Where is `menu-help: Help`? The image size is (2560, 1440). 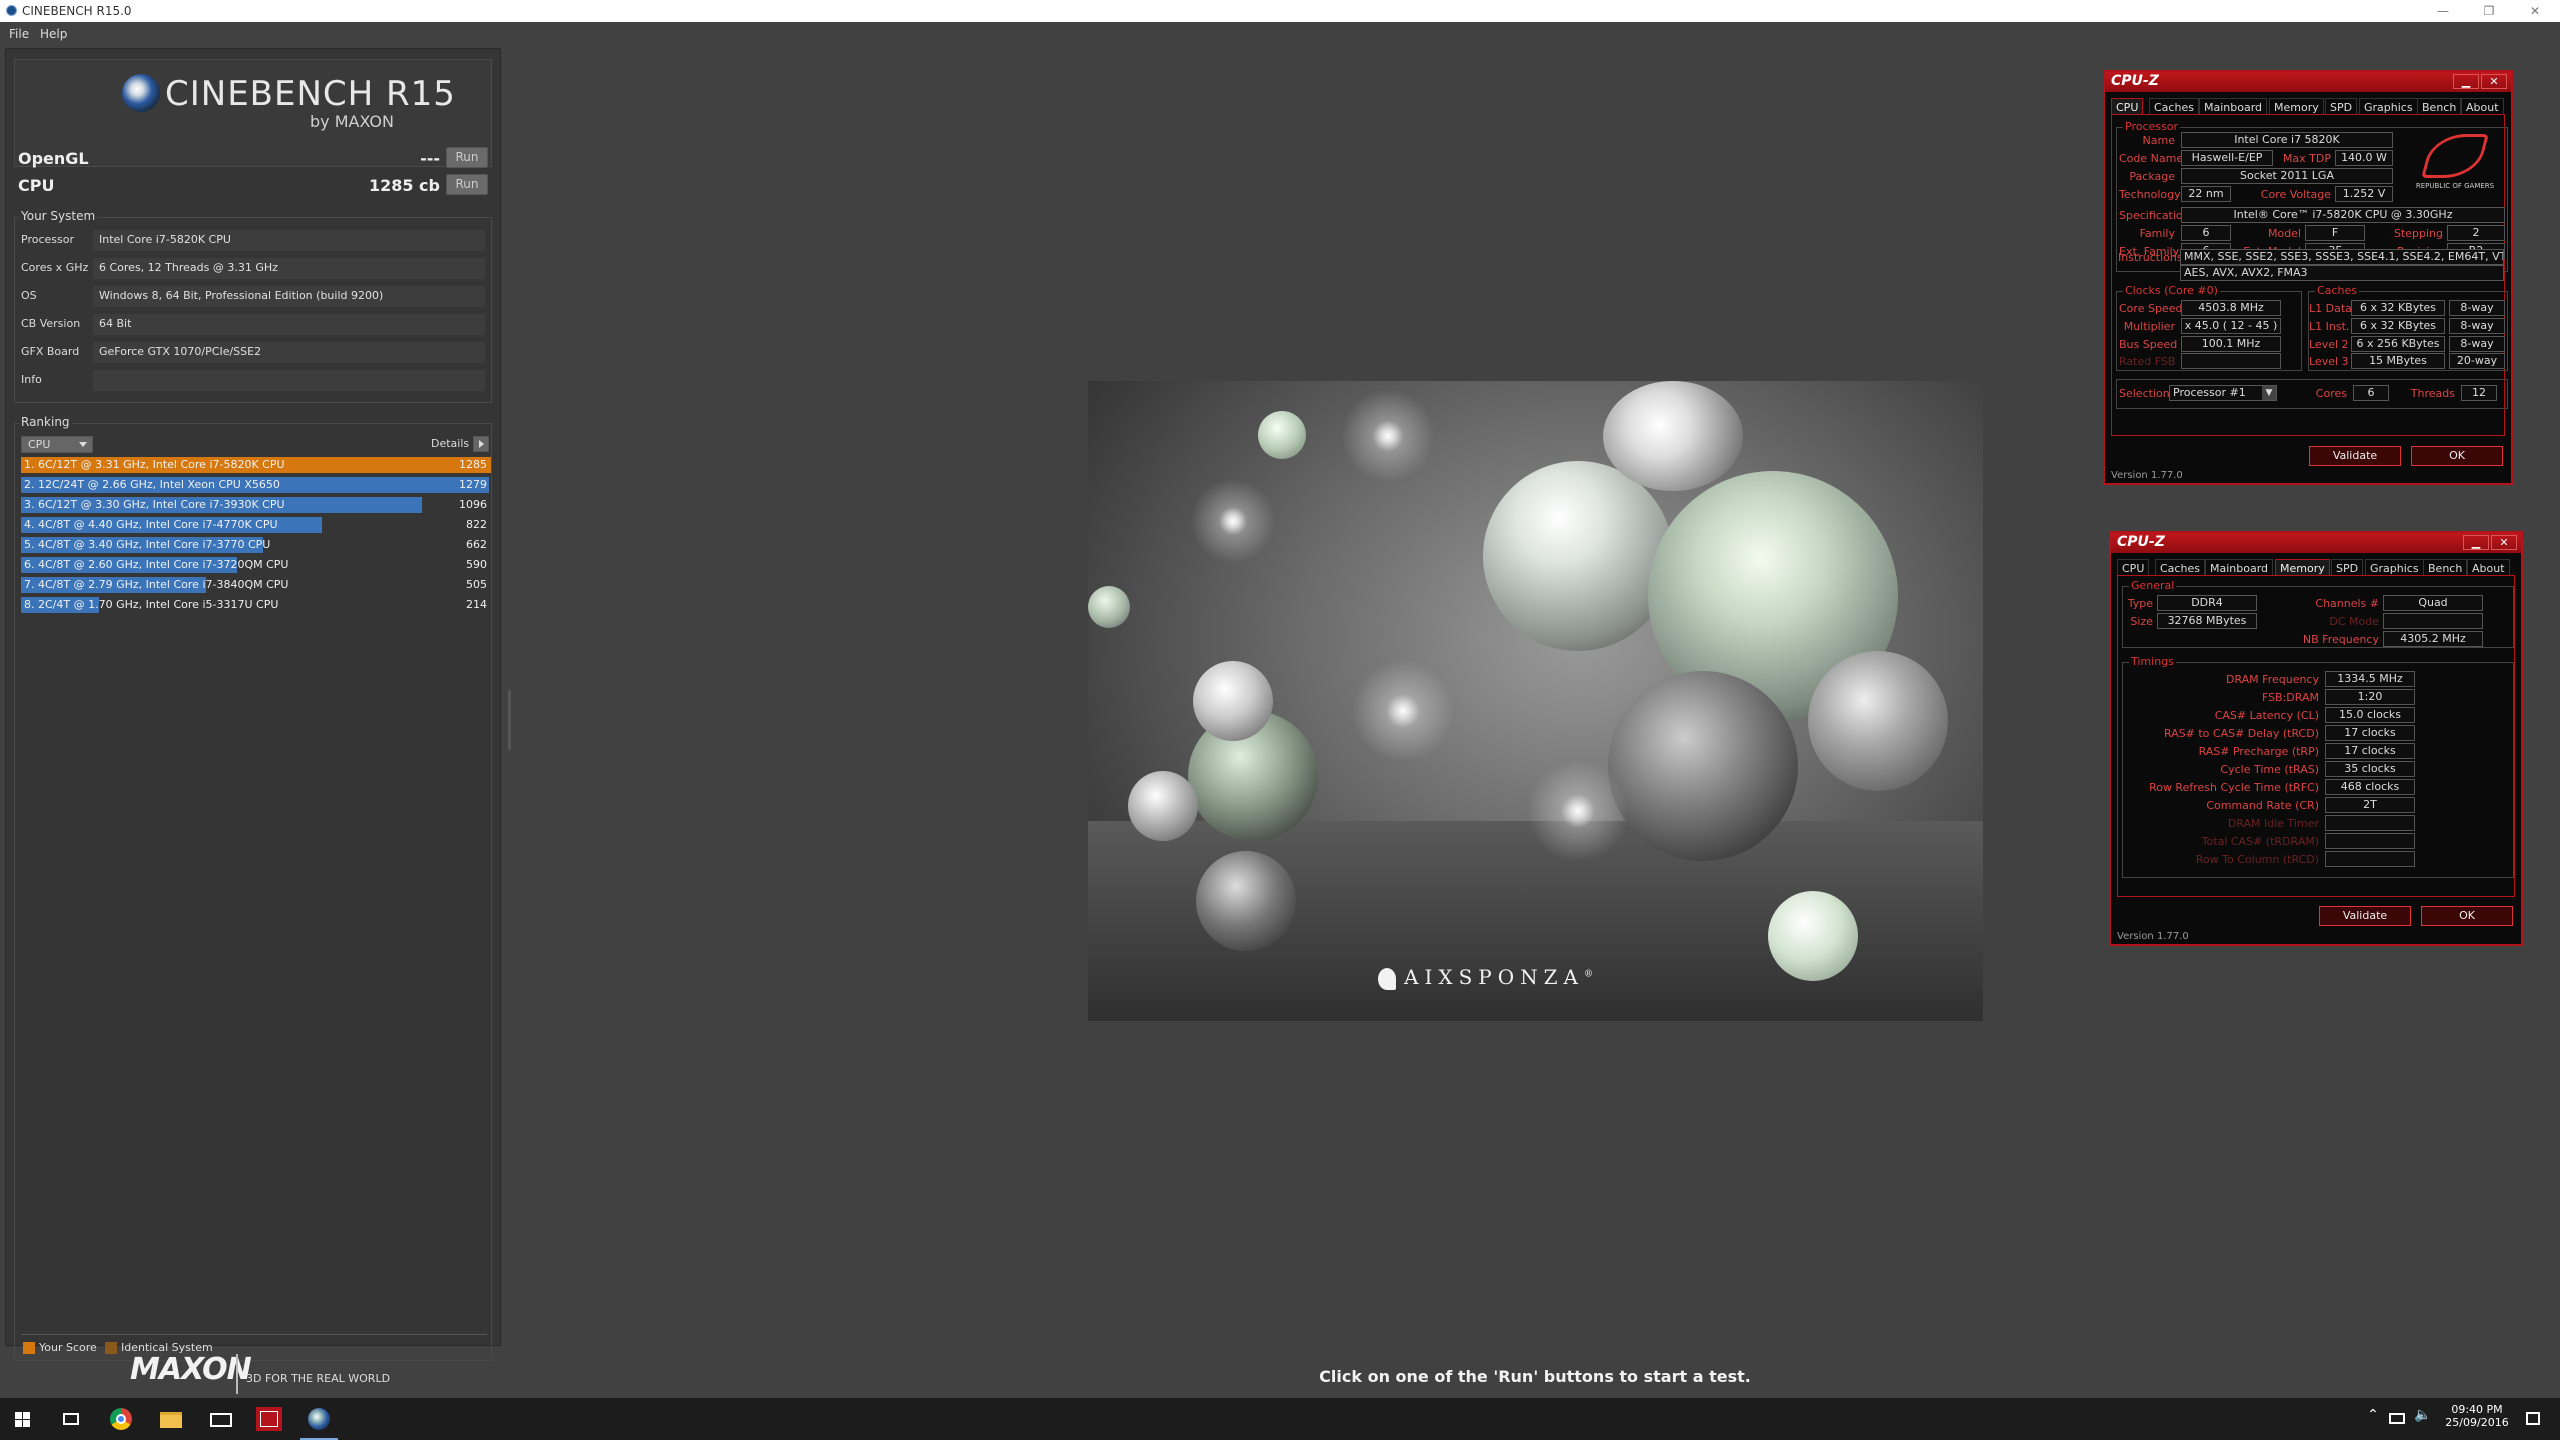 menu-help: Help is located at coordinates (53, 34).